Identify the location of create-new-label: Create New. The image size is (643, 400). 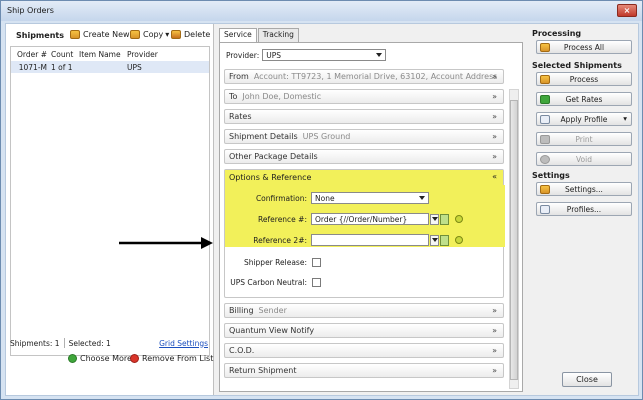
(106, 34).